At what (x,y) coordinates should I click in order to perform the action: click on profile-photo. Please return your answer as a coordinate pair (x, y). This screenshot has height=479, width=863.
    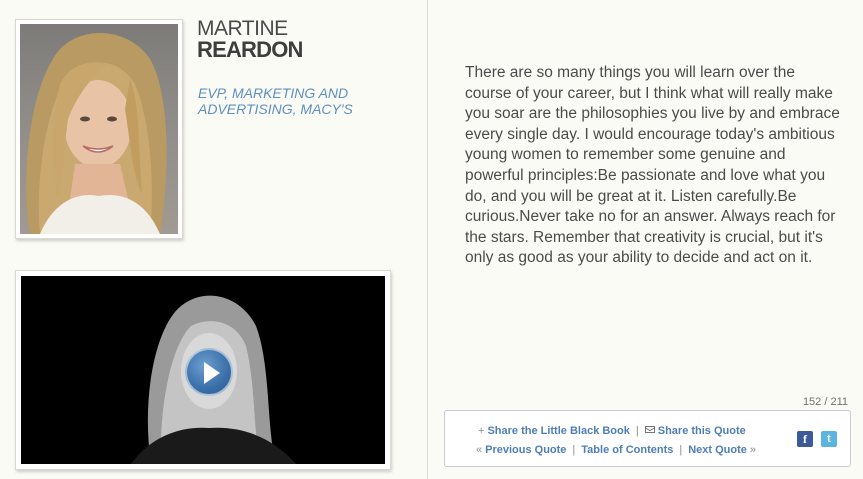
    Looking at the image, I should click on (99, 129).